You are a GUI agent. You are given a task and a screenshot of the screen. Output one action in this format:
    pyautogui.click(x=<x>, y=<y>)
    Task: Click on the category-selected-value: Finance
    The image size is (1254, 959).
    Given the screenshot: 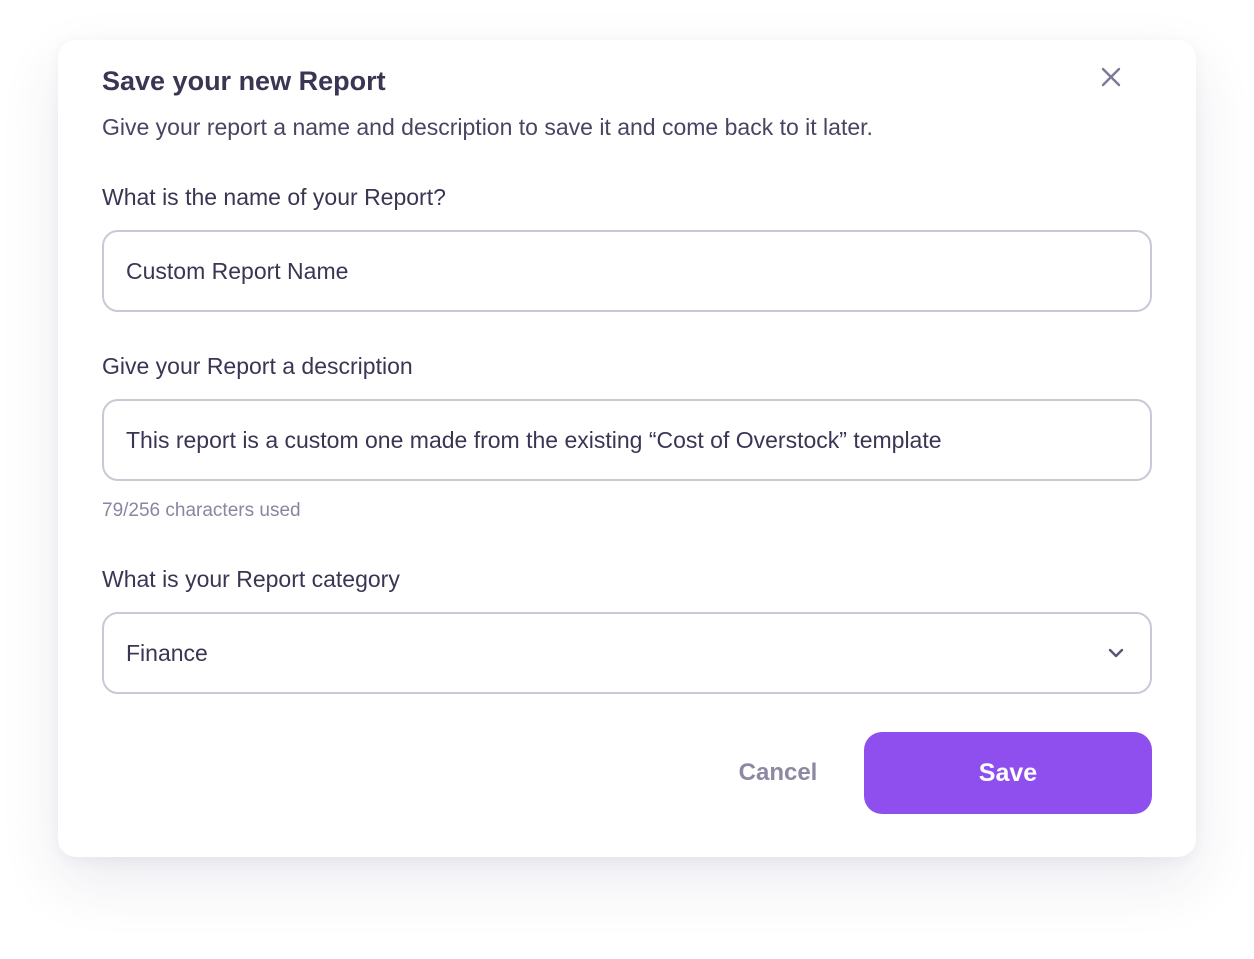 What is the action you would take?
    pyautogui.click(x=167, y=652)
    